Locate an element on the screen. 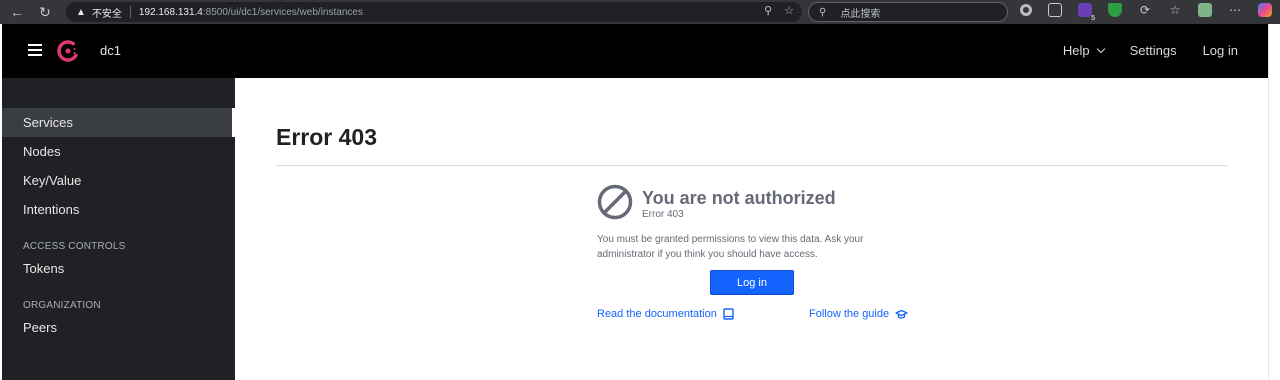  profile-avatar-icon is located at coordinates (1205, 10).